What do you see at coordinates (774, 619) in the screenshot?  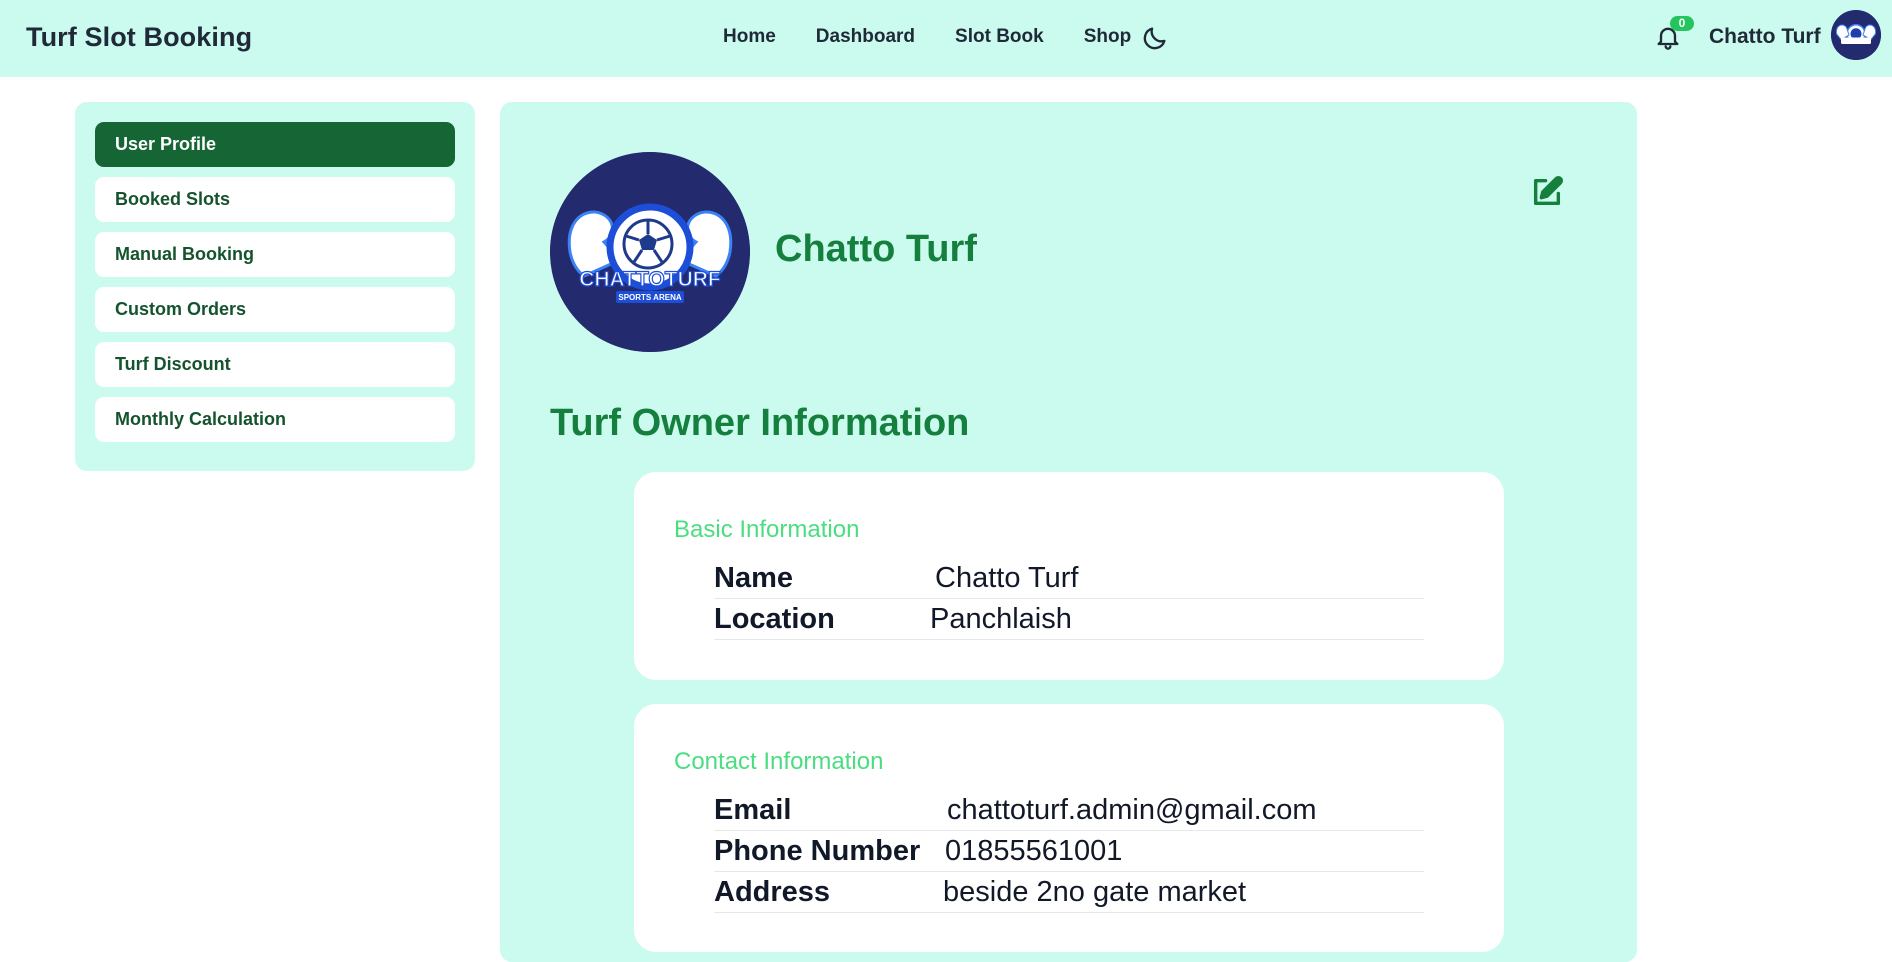 I see `info-label: Location` at bounding box center [774, 619].